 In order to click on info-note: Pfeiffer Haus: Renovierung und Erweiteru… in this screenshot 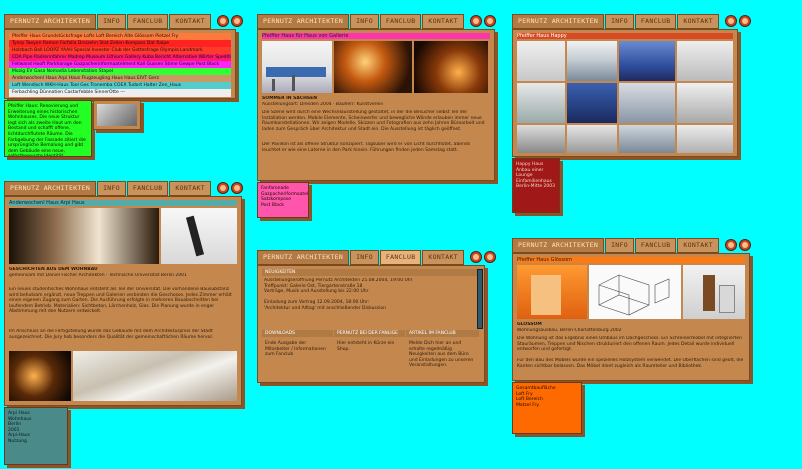, I will do `click(48, 128)`.